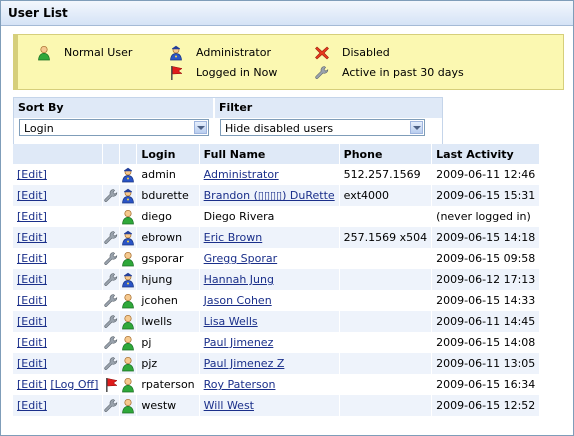  I want to click on user-name-link: Gregg Sporar, so click(241, 258).